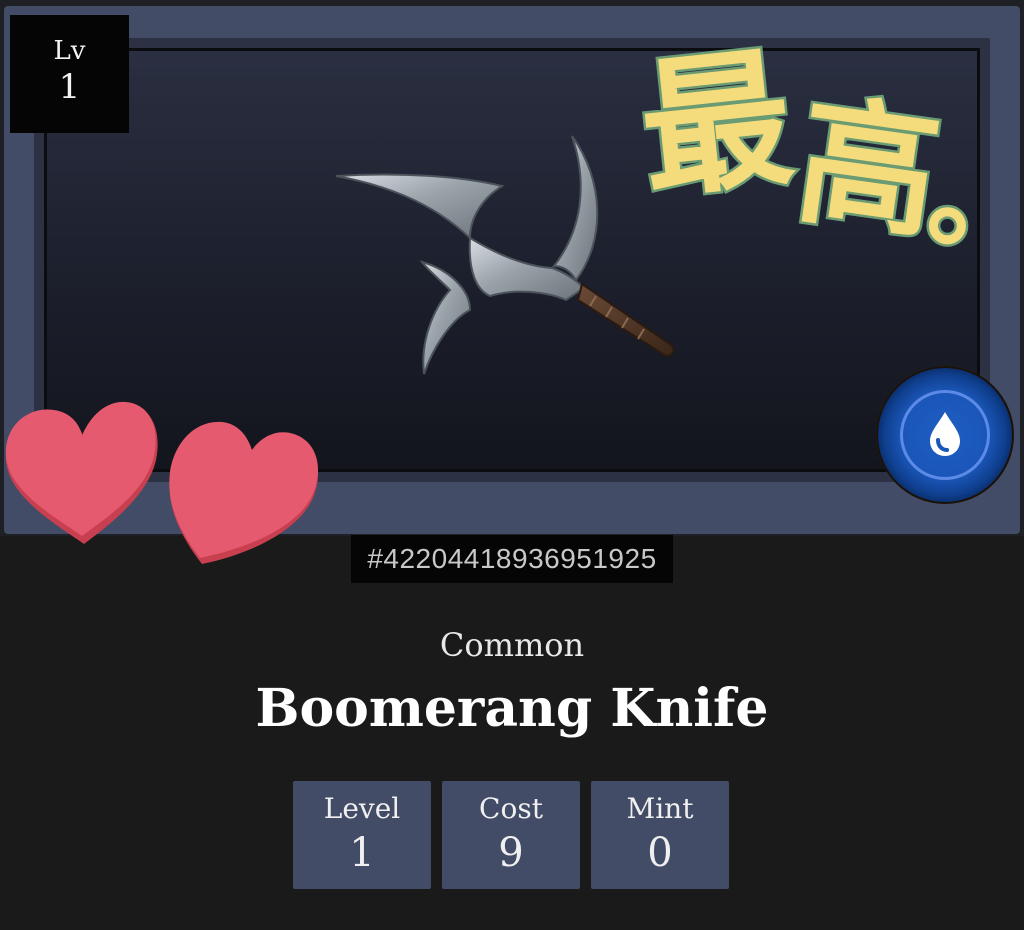  I want to click on stat-cost: Cost 9, so click(511, 835).